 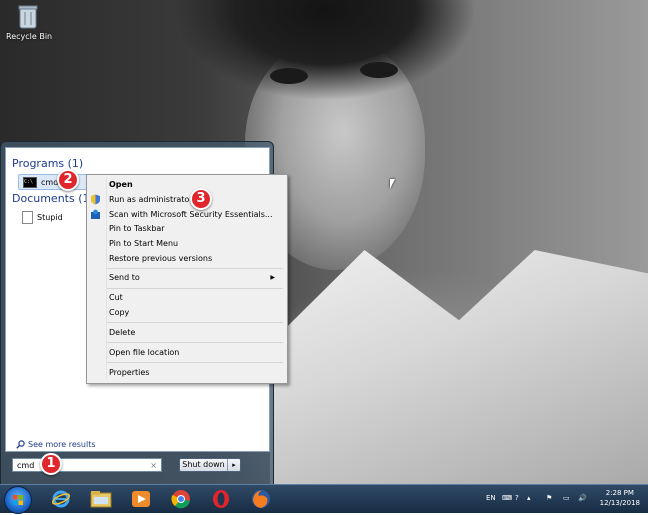 I want to click on menu-item-restore-previous-versions: Restore previous versions, so click(x=195, y=259).